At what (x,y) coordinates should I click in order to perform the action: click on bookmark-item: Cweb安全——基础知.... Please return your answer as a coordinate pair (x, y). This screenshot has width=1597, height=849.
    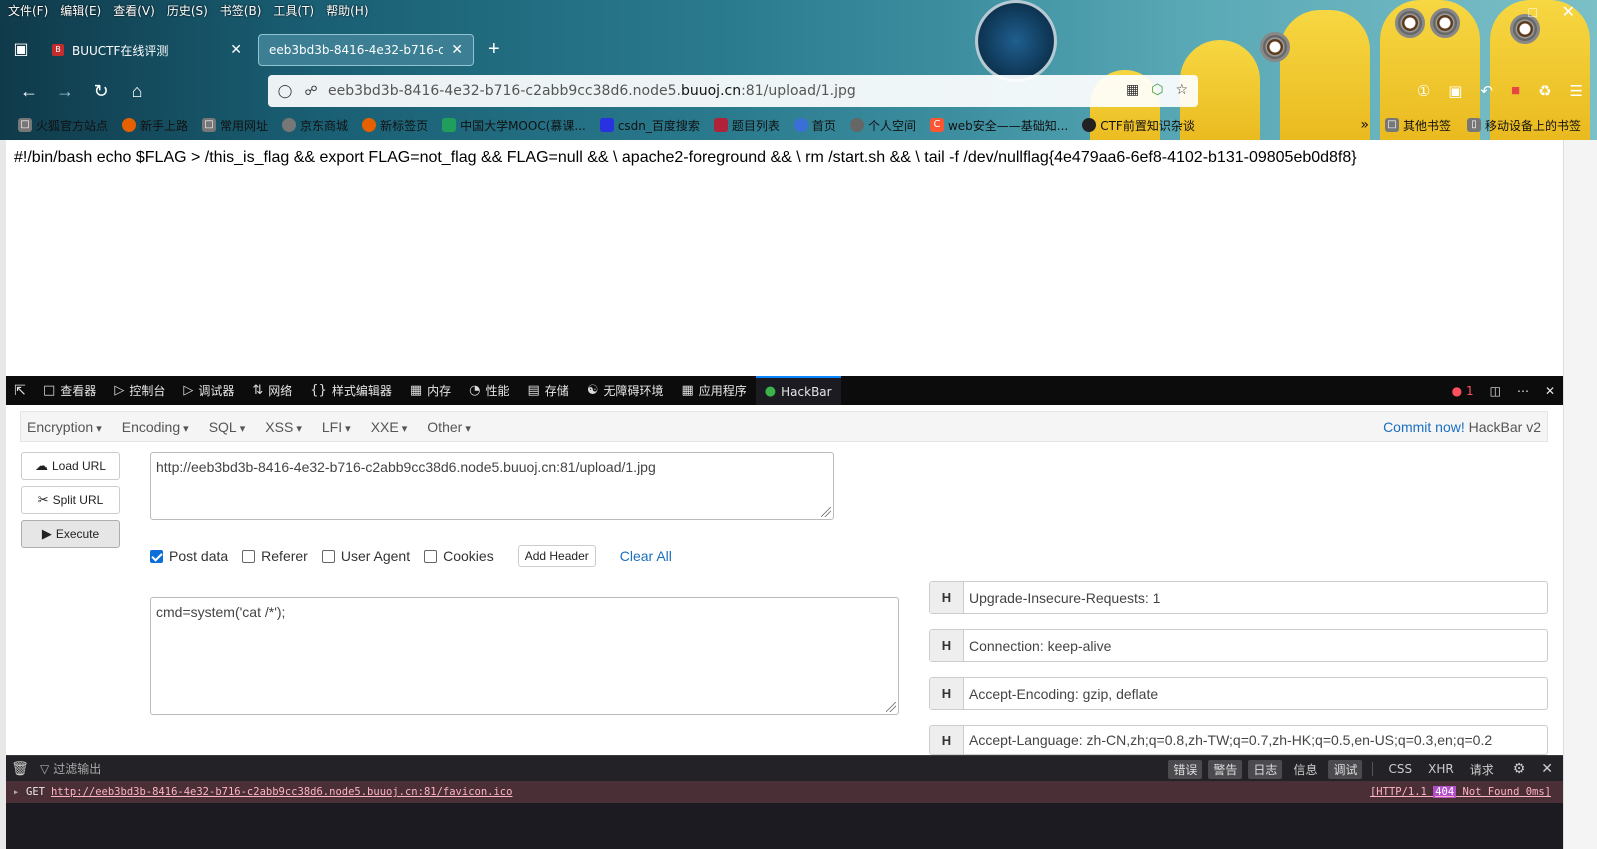
    Looking at the image, I should click on (998, 125).